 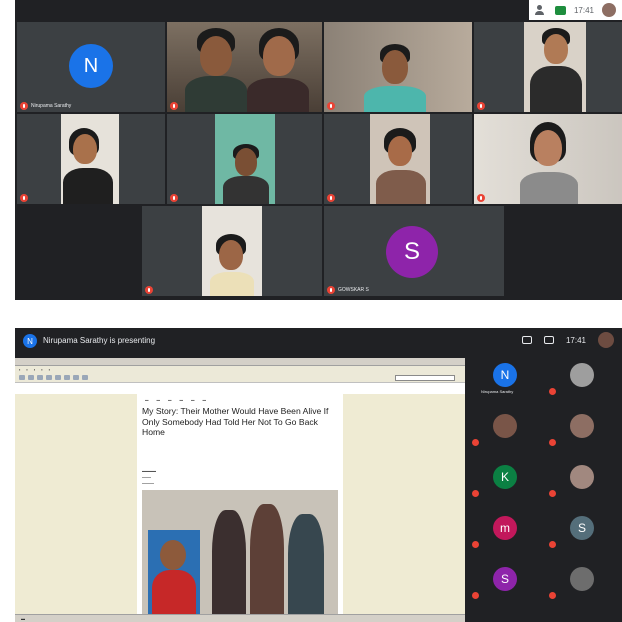 I want to click on participant-avatar: m, so click(x=505, y=528).